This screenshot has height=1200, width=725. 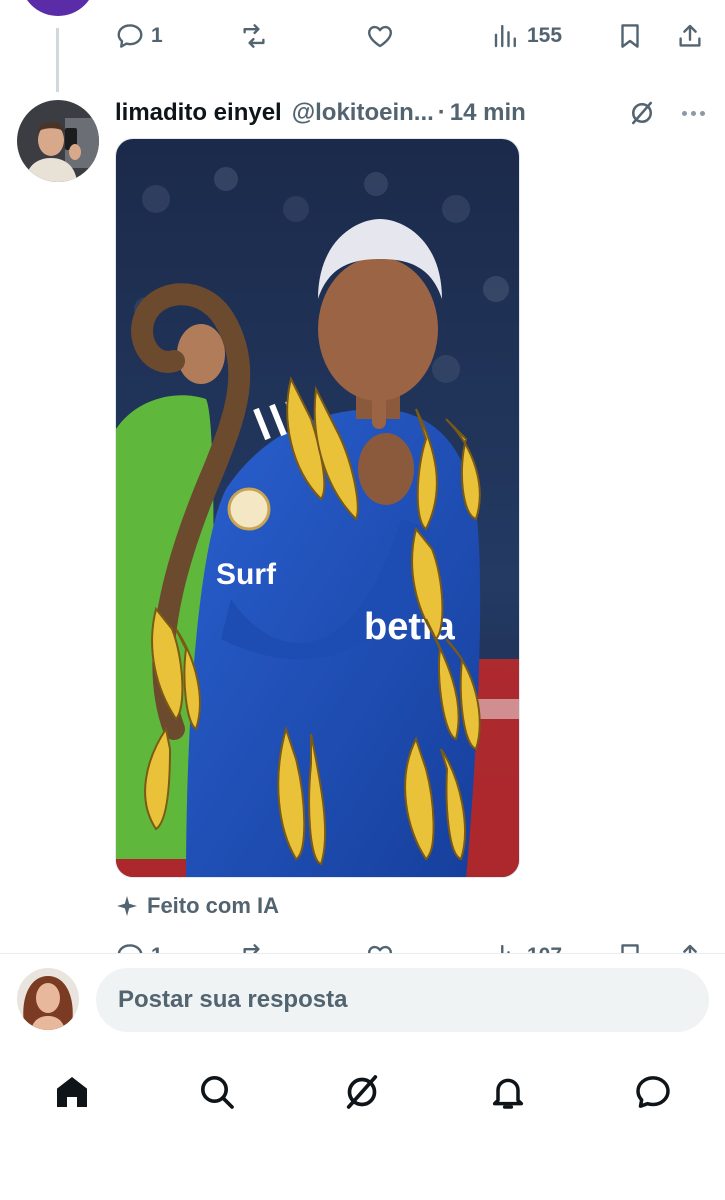 I want to click on tab-grok, so click(x=362, y=1092).